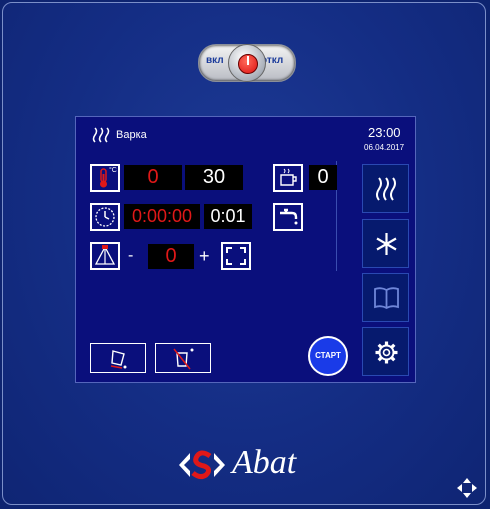 Image resolution: width=490 pixels, height=509 pixels. What do you see at coordinates (328, 356) in the screenshot?
I see `start-button: СТАРТ` at bounding box center [328, 356].